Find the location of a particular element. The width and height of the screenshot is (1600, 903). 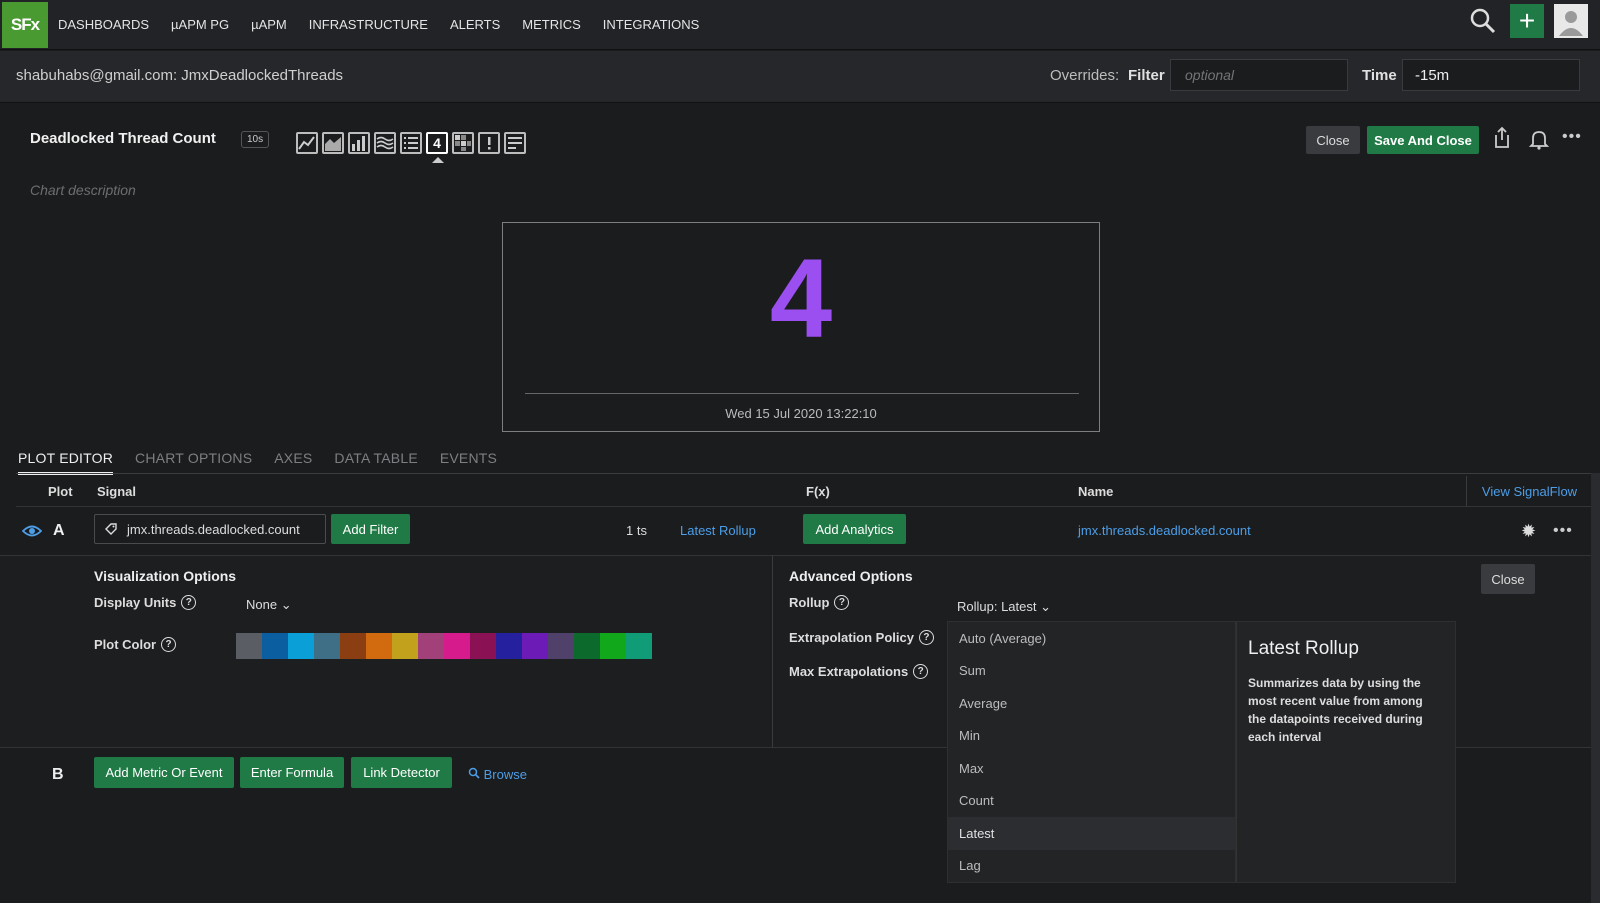

signalfx-logo: SFx is located at coordinates (25, 24).